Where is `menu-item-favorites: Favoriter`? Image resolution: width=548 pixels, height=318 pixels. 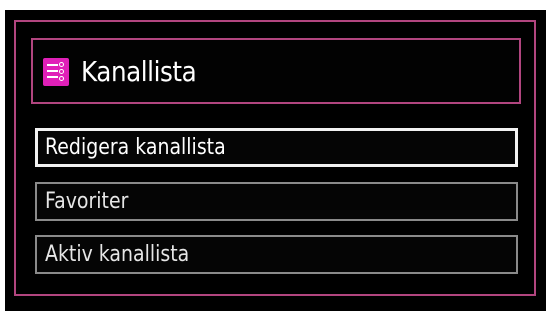
menu-item-favorites: Favoriter is located at coordinates (276, 201).